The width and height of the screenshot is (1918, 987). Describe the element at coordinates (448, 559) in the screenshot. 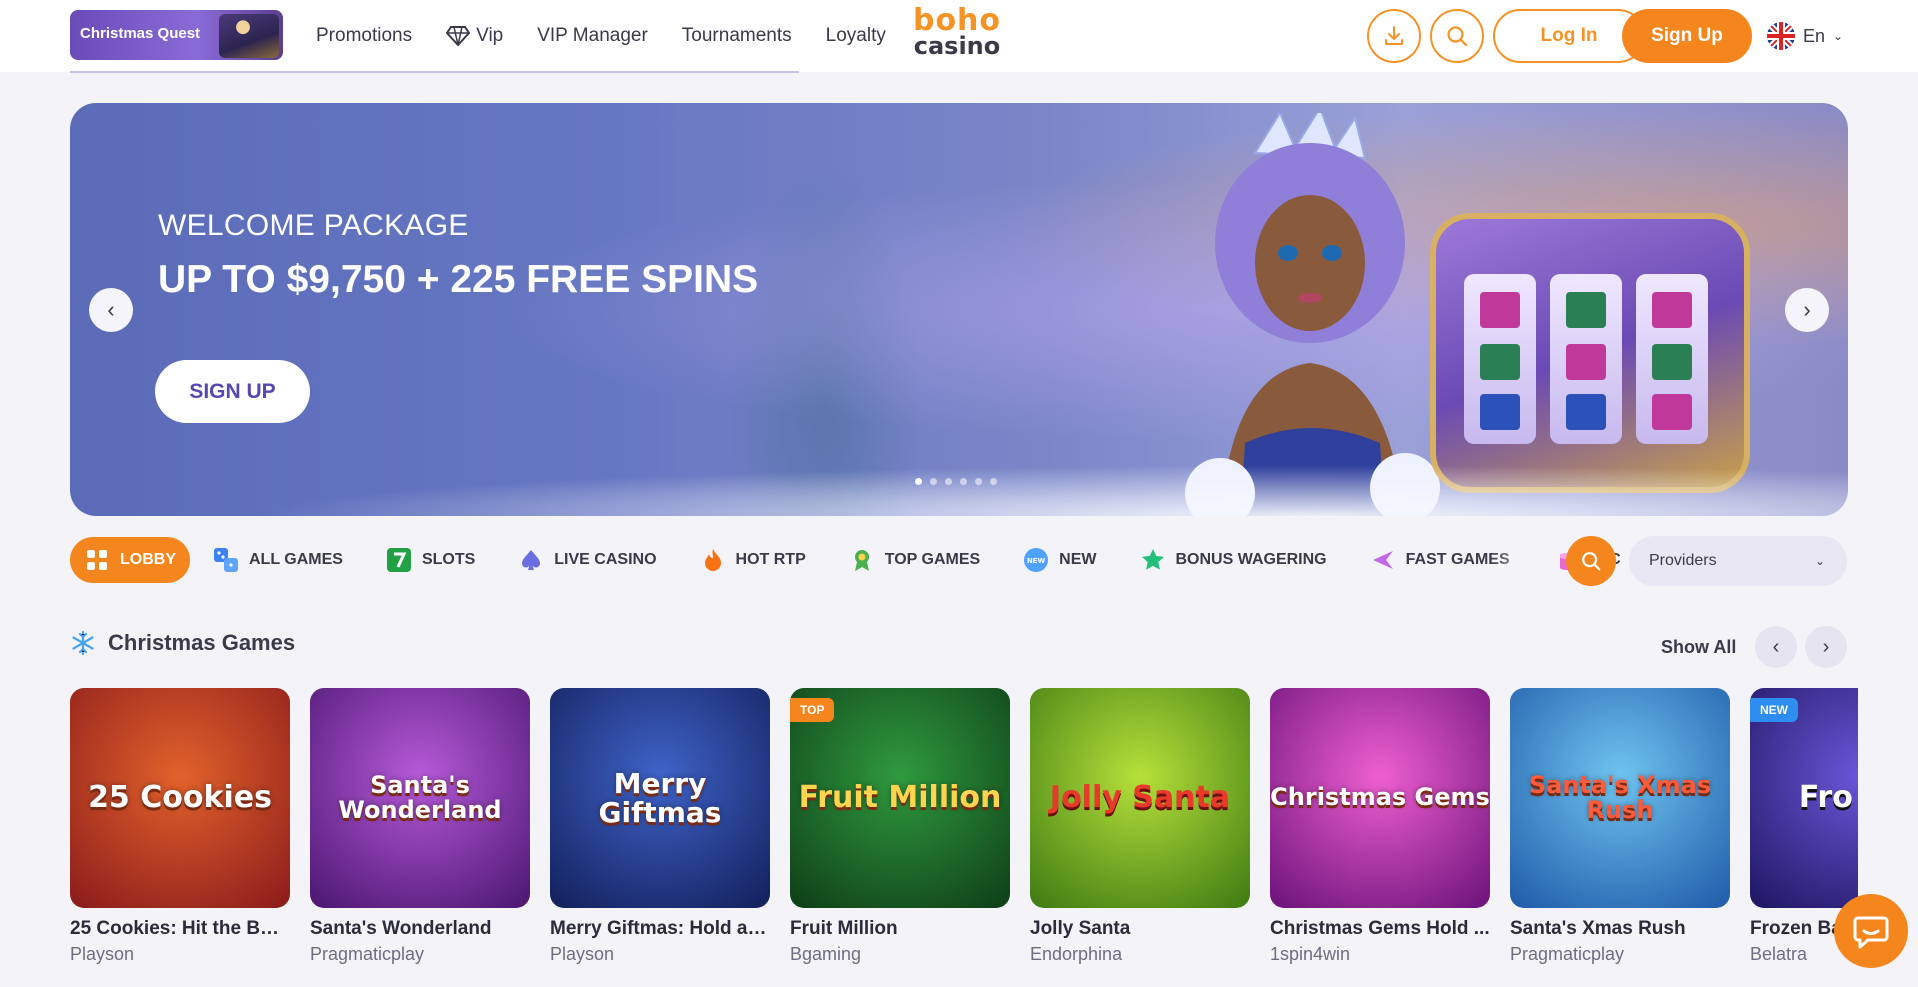

I see `category-label: SLOTS` at that location.